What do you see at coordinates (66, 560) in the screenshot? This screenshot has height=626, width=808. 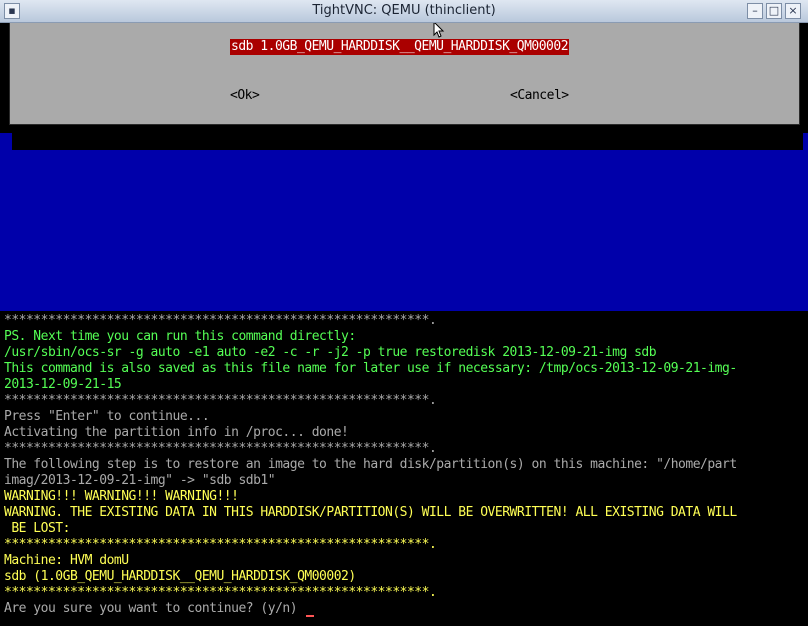 I see `terminal-line: Machine: HVM domU` at bounding box center [66, 560].